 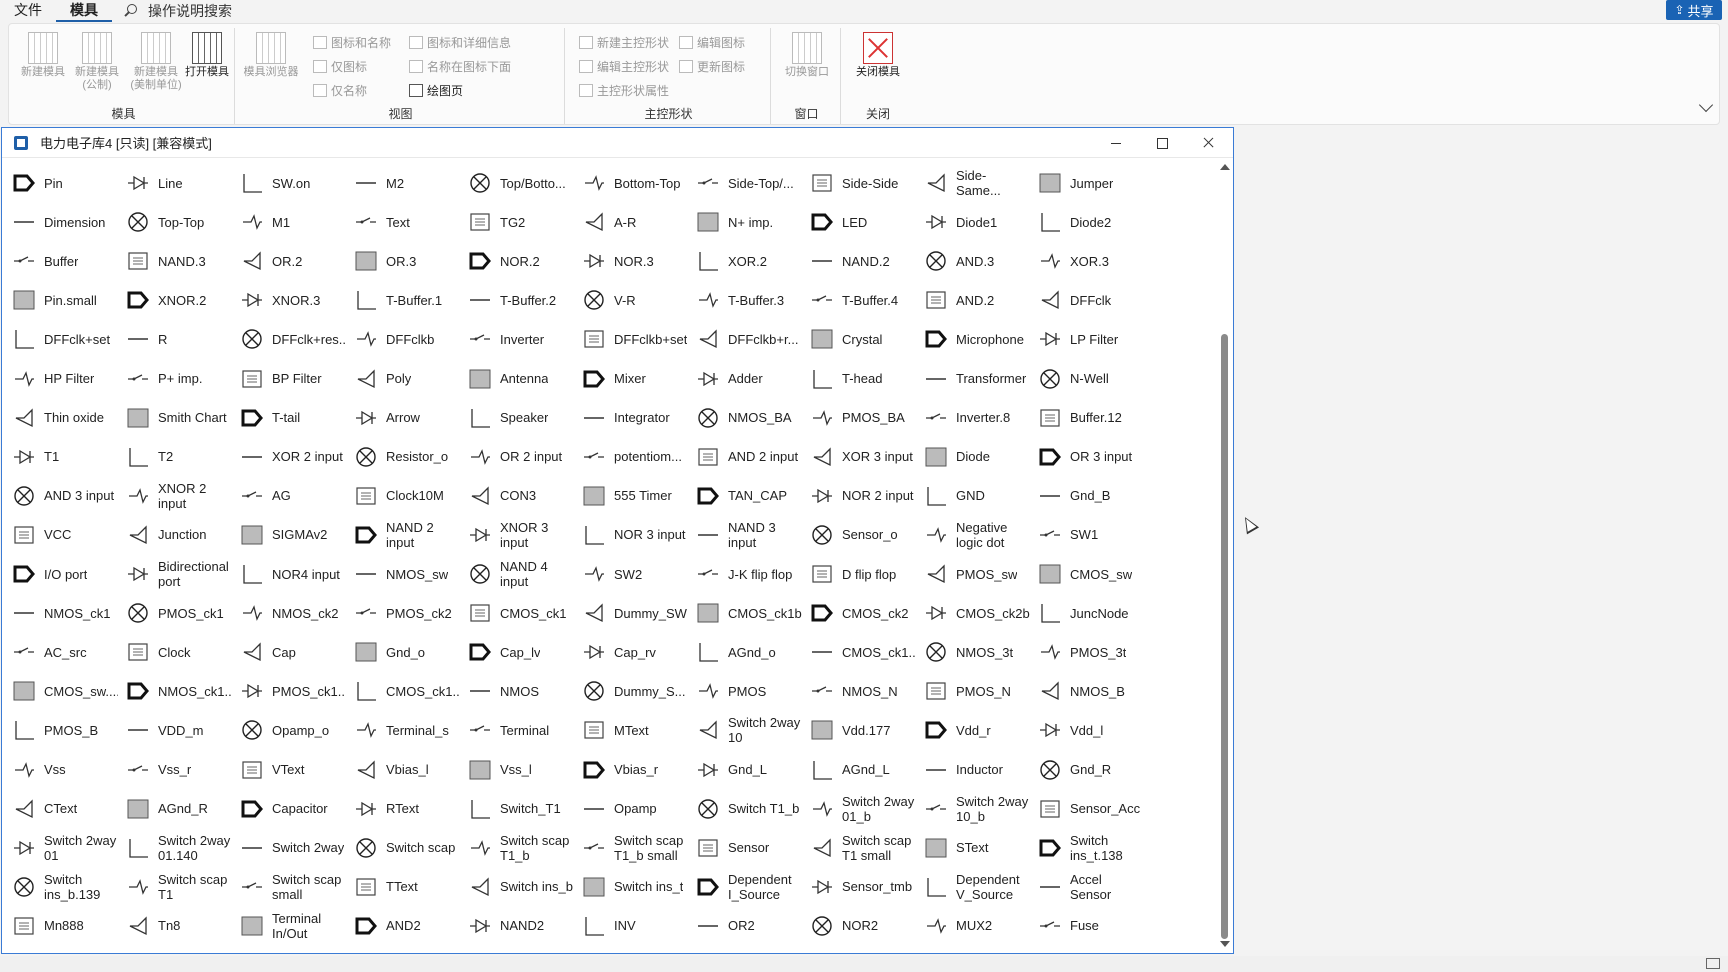 I want to click on stencil-shape-item: Gnd_B, so click(x=1087, y=496).